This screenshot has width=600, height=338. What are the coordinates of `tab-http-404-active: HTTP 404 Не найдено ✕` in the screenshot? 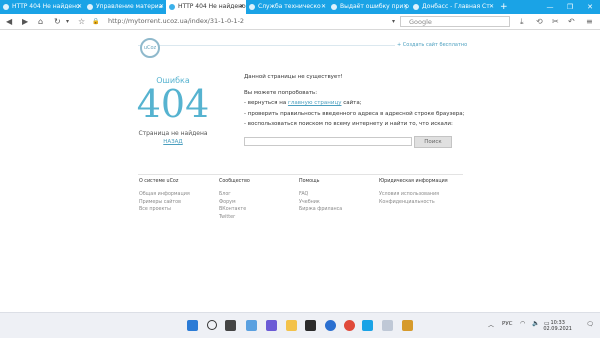 It's located at (206, 7).